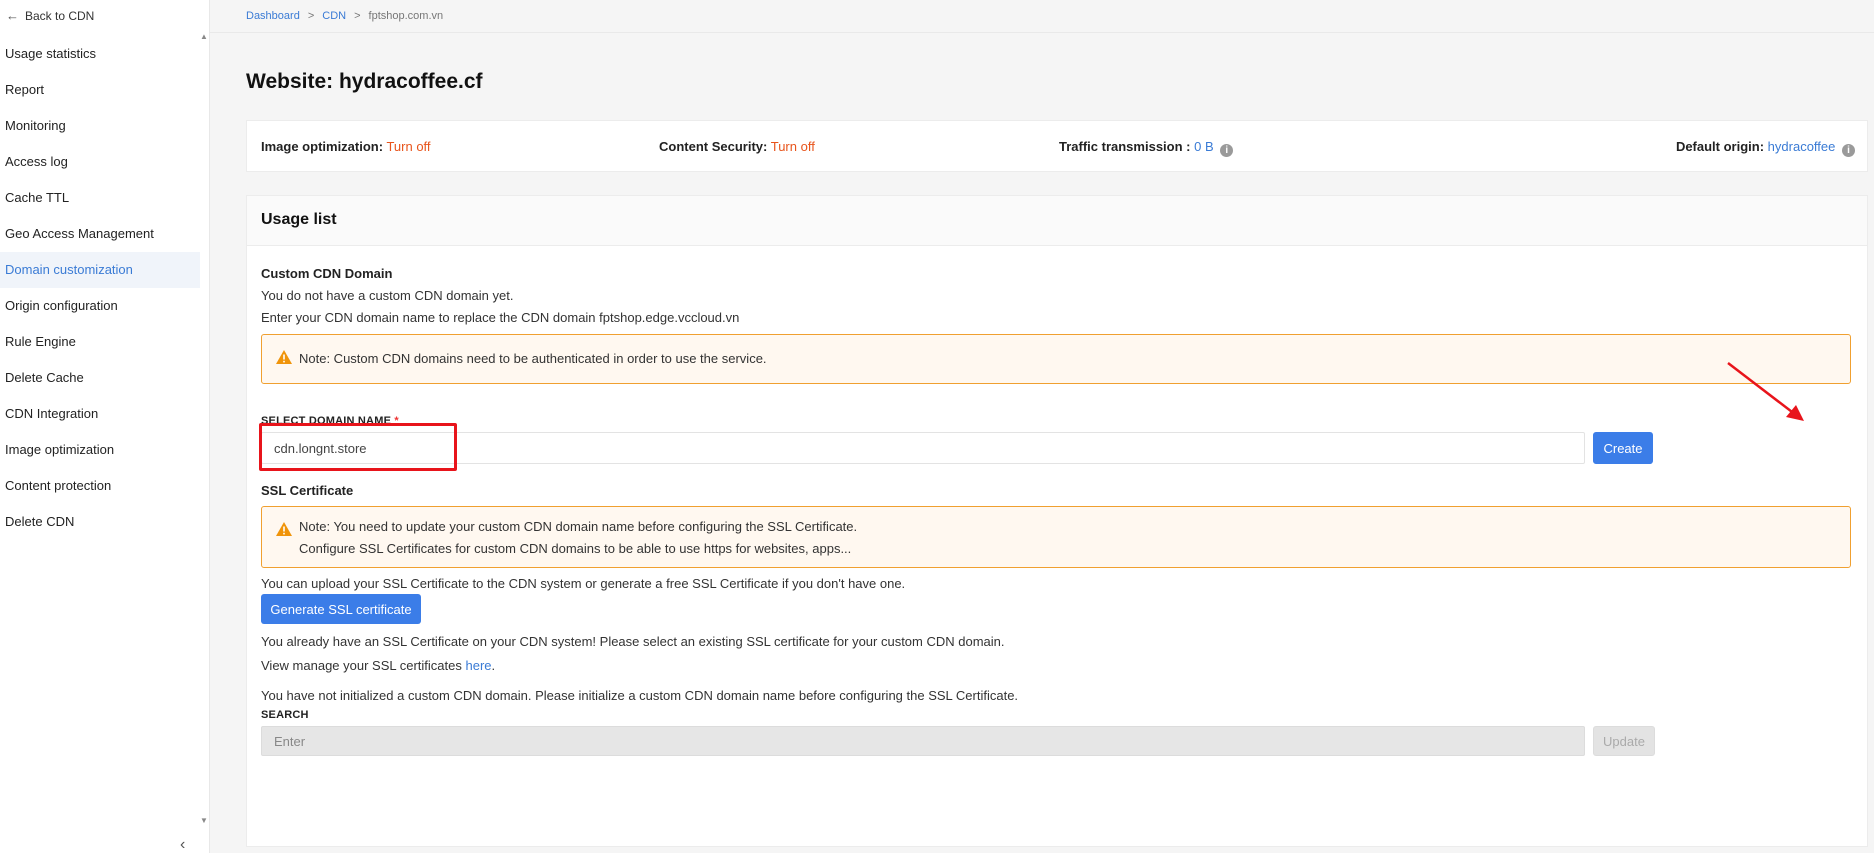 The height and width of the screenshot is (853, 1874). What do you see at coordinates (100, 486) in the screenshot?
I see `sidebar-item-content-protection: Content protection` at bounding box center [100, 486].